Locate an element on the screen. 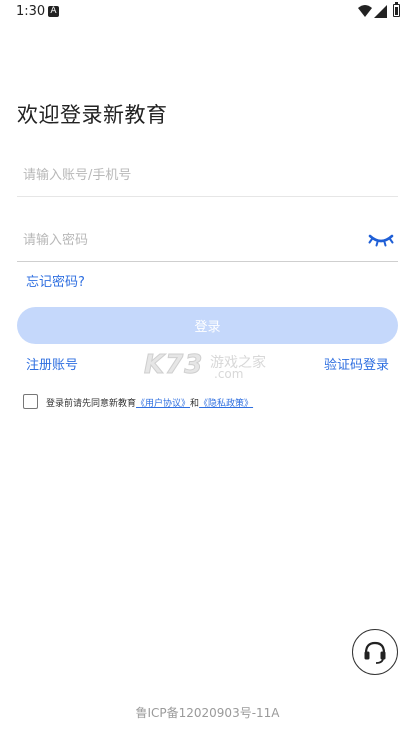  battery-icon is located at coordinates (396, 9).